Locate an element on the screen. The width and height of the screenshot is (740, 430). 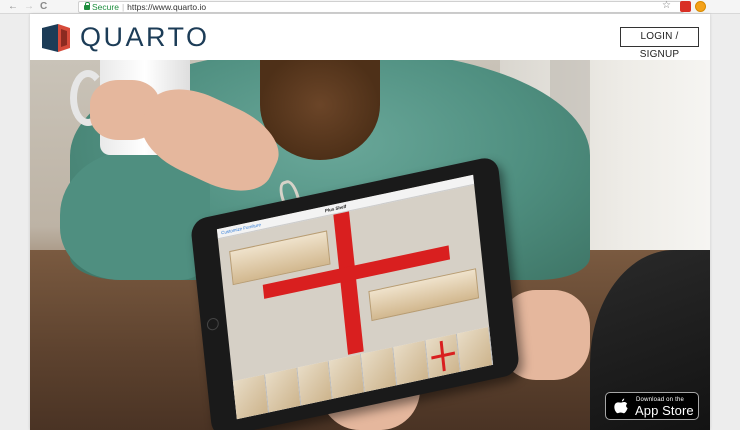
address-bar: Secure | https://www.quarto.io is located at coordinates (381, 7).